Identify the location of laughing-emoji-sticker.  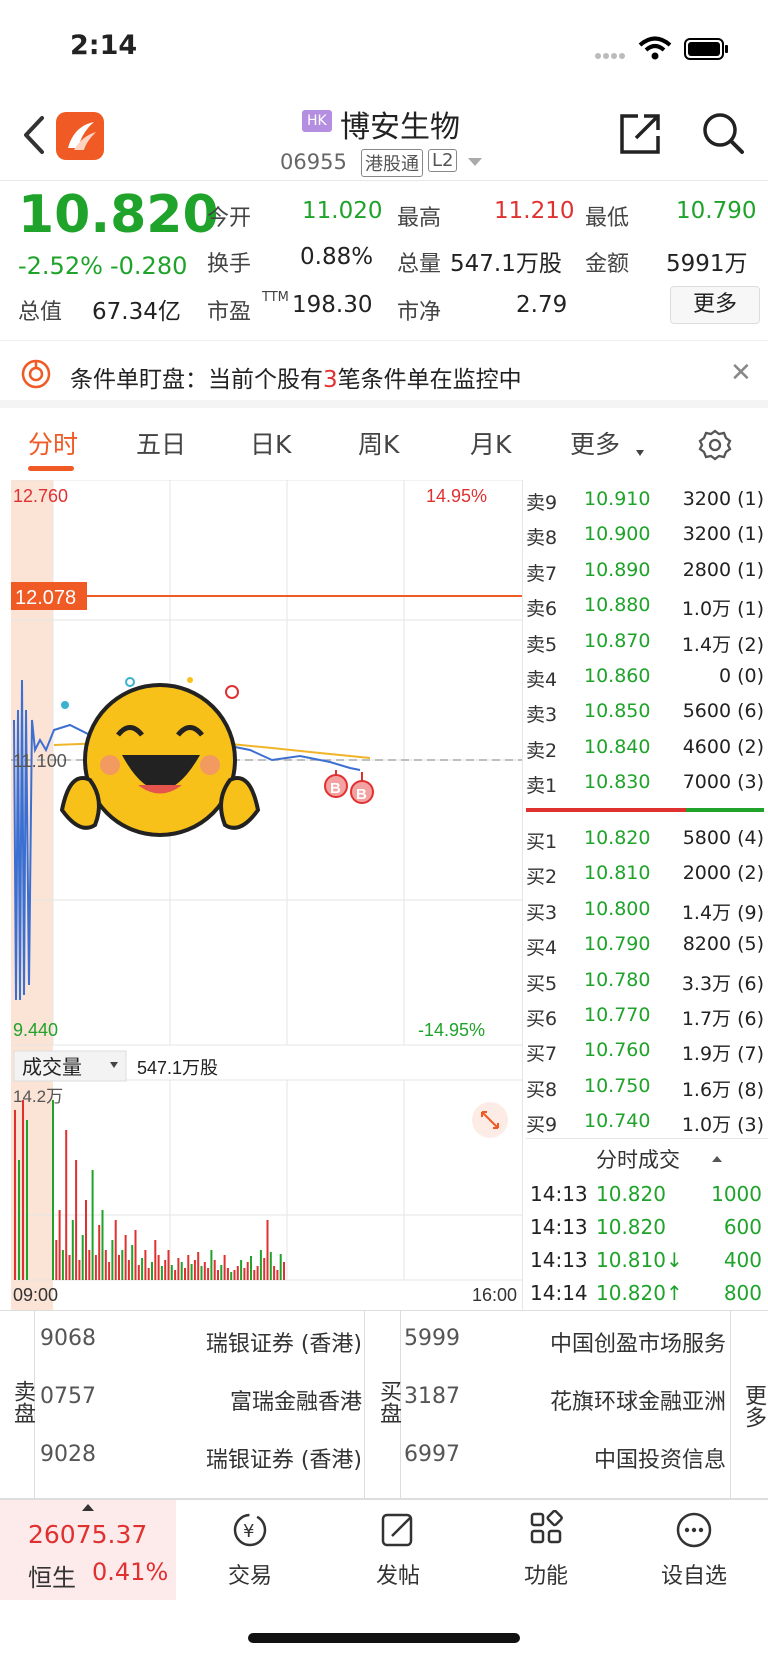
(160, 757).